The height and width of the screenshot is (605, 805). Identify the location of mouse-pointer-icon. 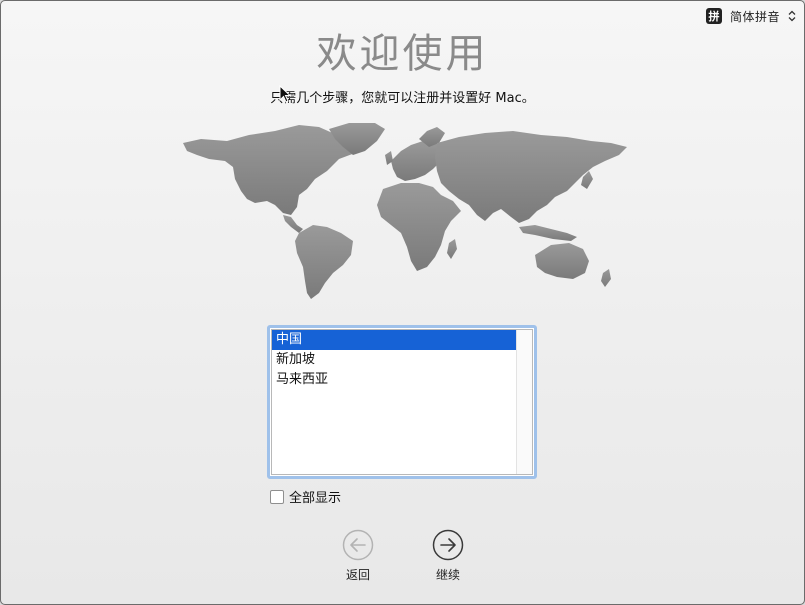
(285, 94).